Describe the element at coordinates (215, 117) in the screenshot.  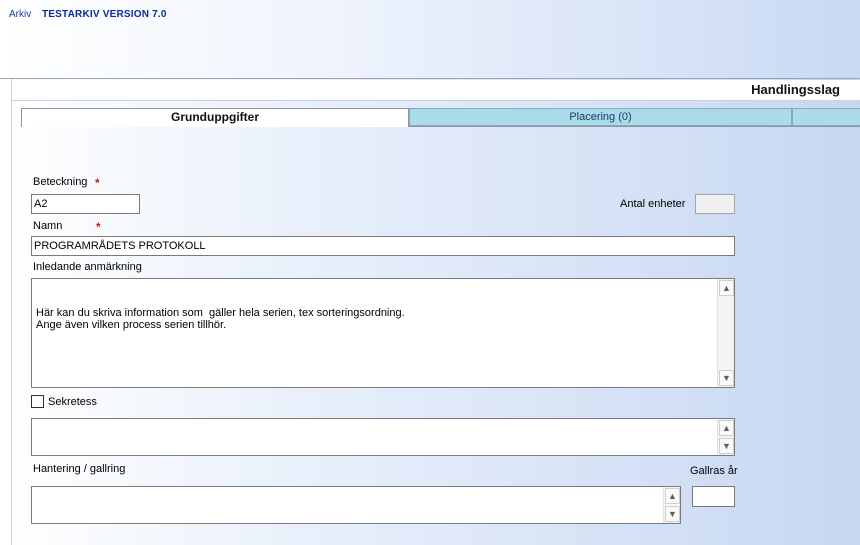
I see `tab-grunduppgifter: Grunduppgifter` at that location.